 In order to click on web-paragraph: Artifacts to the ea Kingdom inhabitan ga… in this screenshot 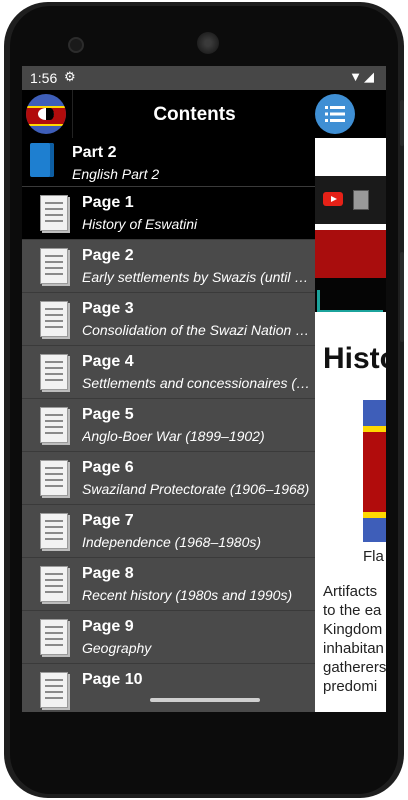, I will do `click(354, 639)`.